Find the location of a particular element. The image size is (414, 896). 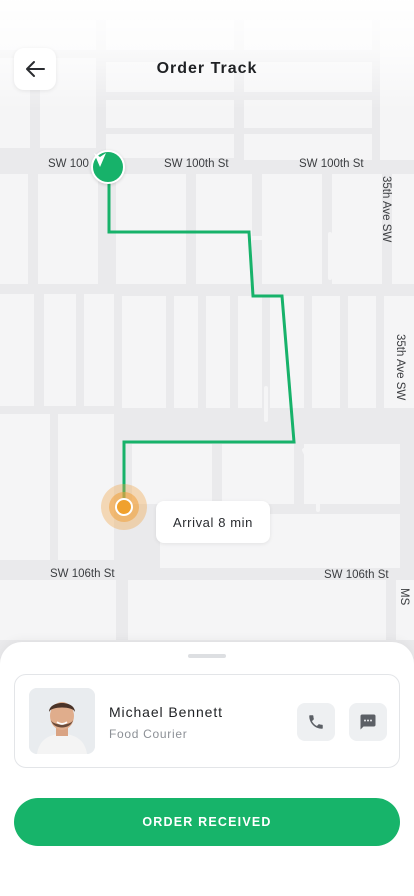

message-button is located at coordinates (368, 722).